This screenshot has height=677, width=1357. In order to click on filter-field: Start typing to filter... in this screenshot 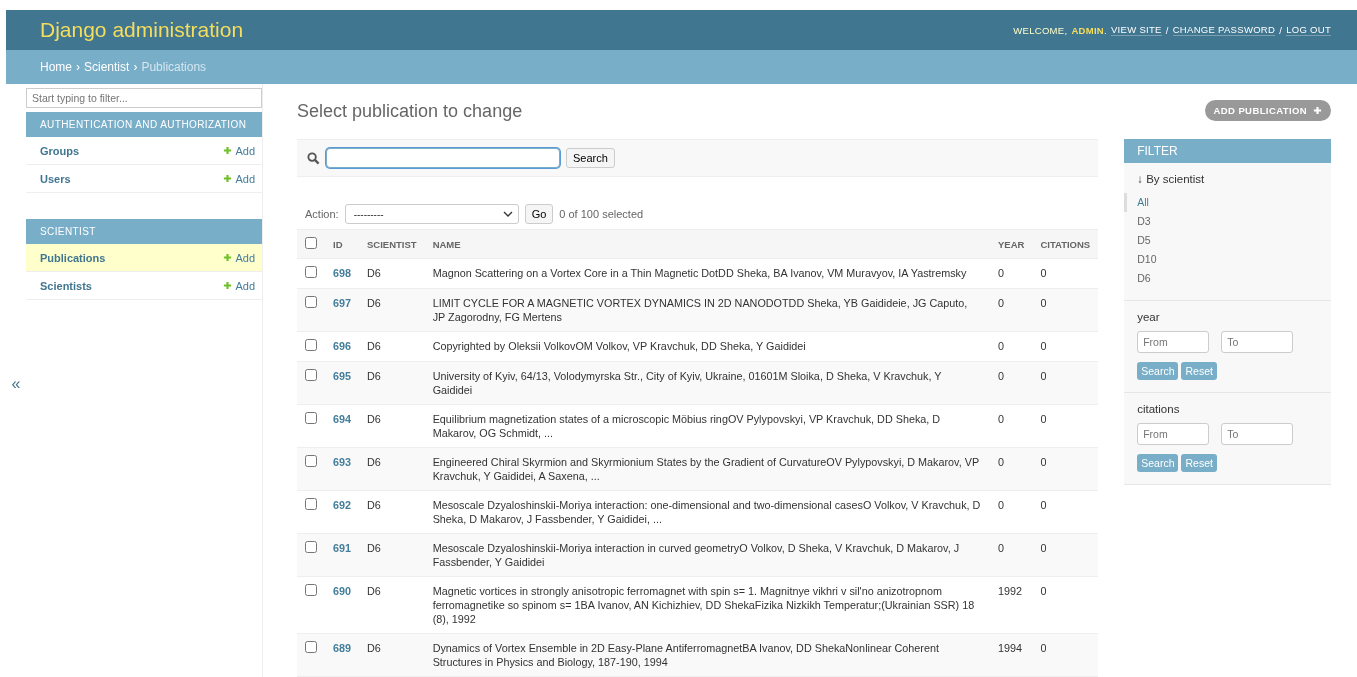, I will do `click(144, 98)`.